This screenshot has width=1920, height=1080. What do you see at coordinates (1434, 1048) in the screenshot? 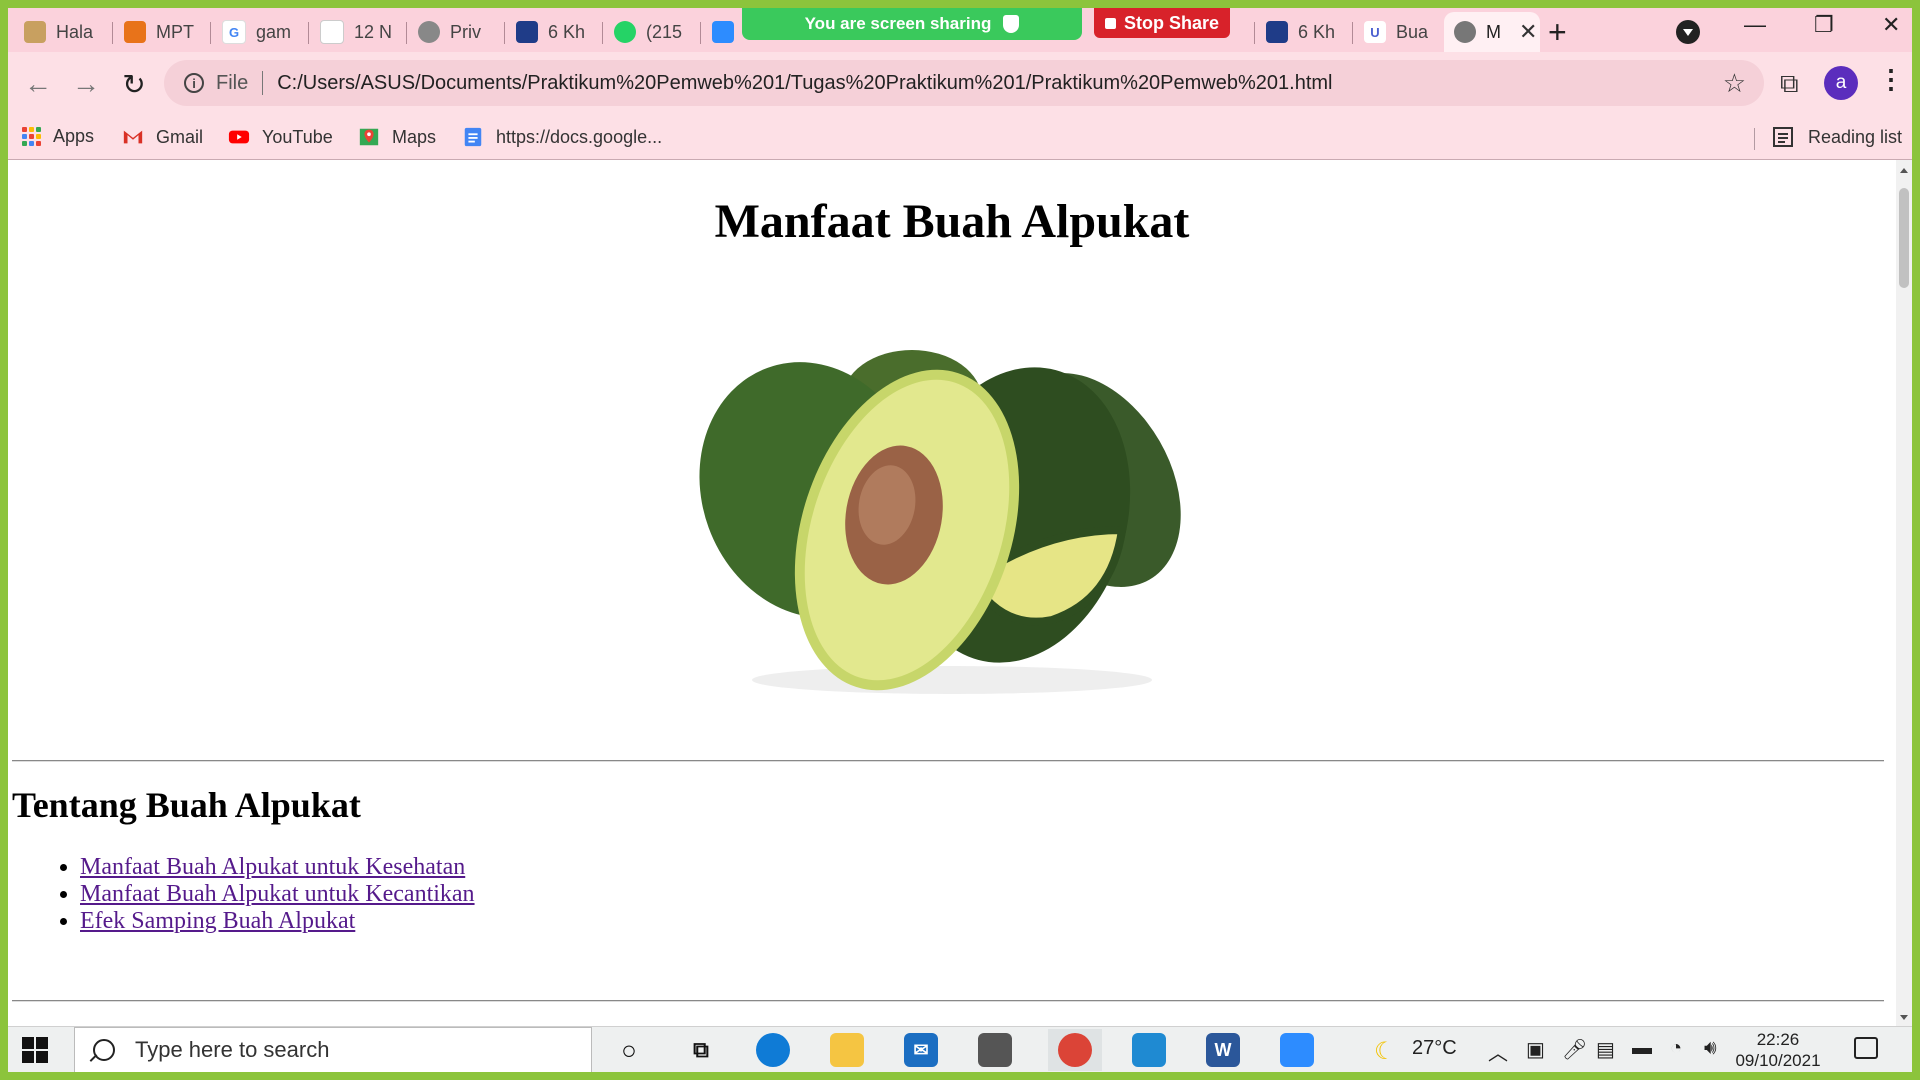
I see `temperature: 27°C` at bounding box center [1434, 1048].